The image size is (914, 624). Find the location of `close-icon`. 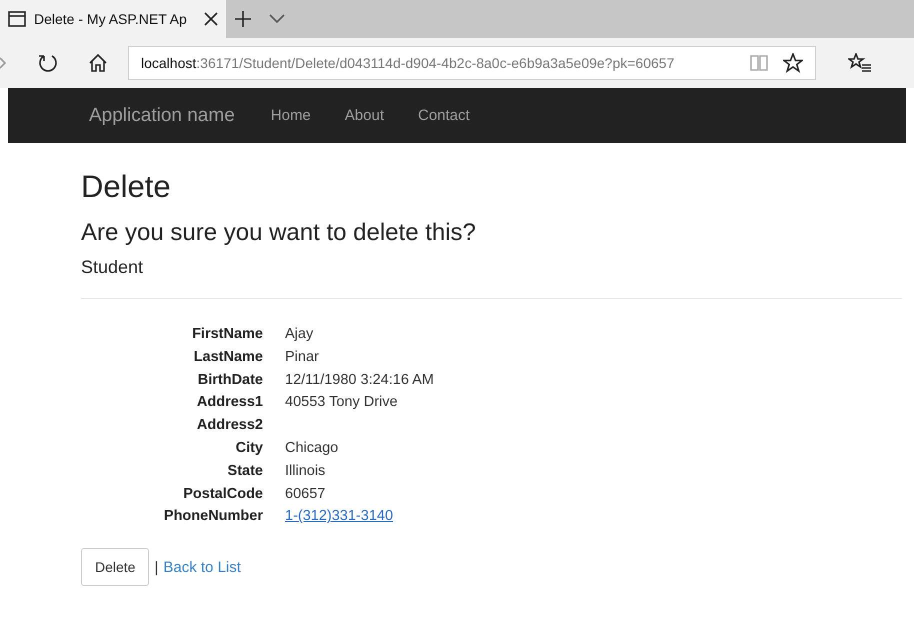

close-icon is located at coordinates (211, 19).